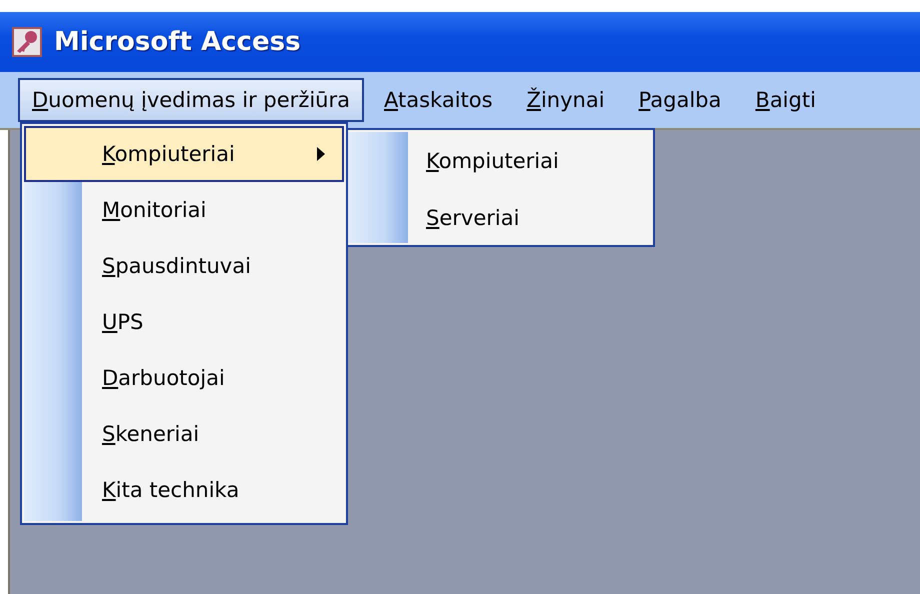 The height and width of the screenshot is (594, 920). I want to click on menu-item: Ataskaitos, so click(438, 100).